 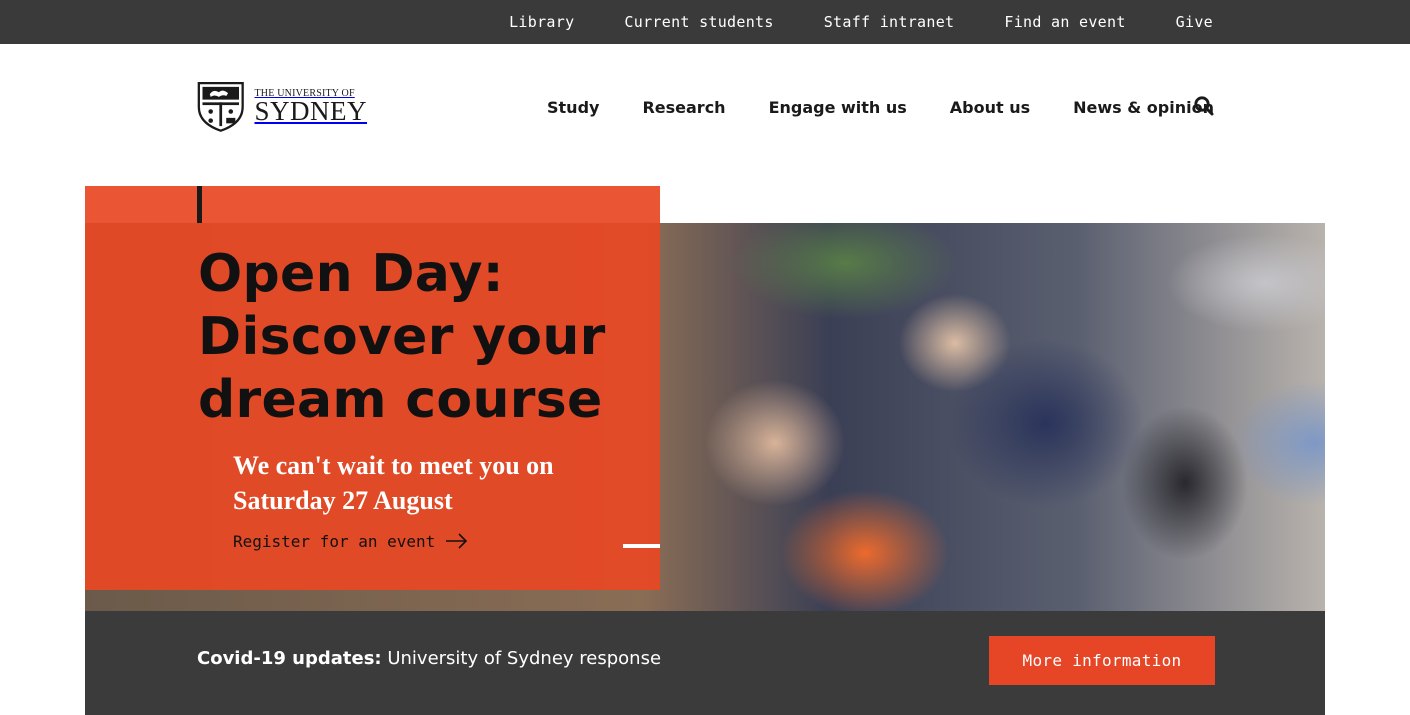 I want to click on library-link: Library, so click(x=541, y=22).